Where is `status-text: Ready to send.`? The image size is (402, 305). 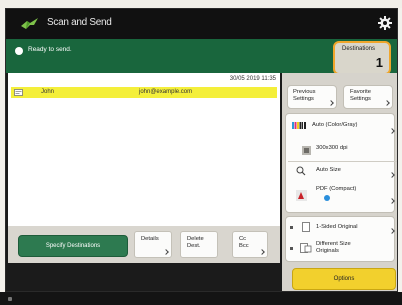 status-text: Ready to send. is located at coordinates (50, 49).